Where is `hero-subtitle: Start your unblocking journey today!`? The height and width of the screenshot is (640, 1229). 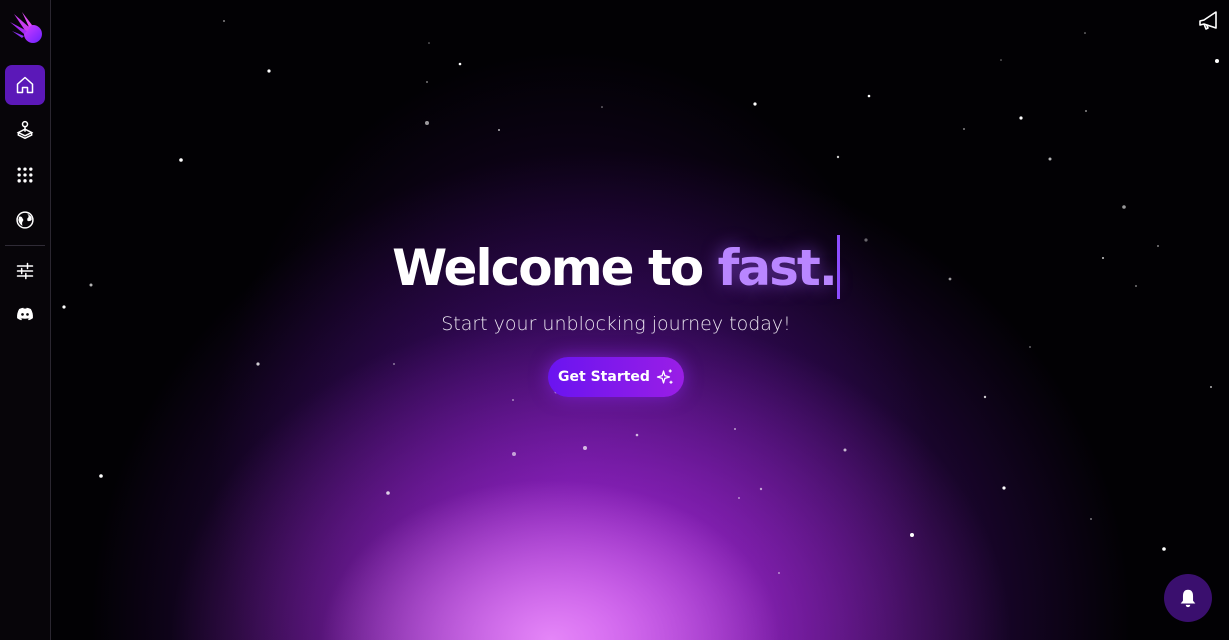
hero-subtitle: Start your unblocking journey today! is located at coordinates (616, 324).